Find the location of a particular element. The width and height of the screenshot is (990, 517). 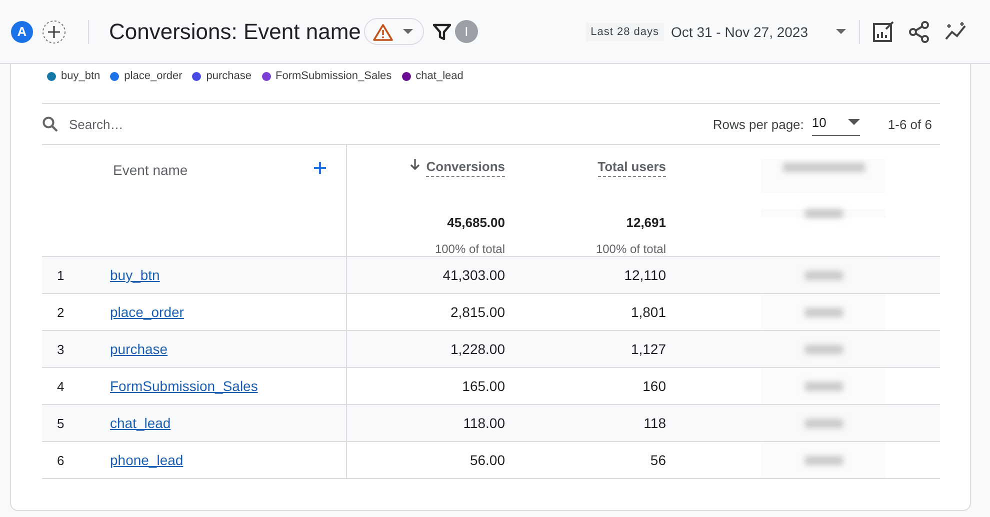

legend-label: purchase is located at coordinates (229, 76).